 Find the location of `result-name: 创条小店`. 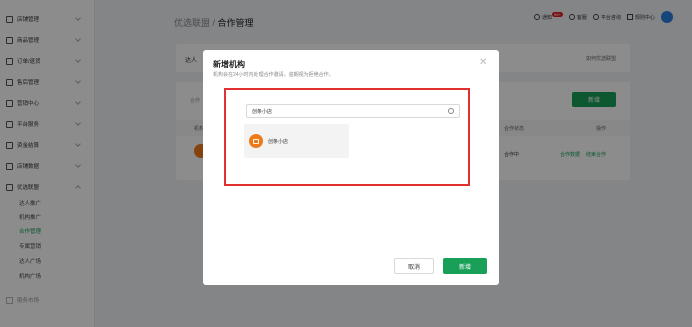

result-name: 创条小店 is located at coordinates (278, 142).